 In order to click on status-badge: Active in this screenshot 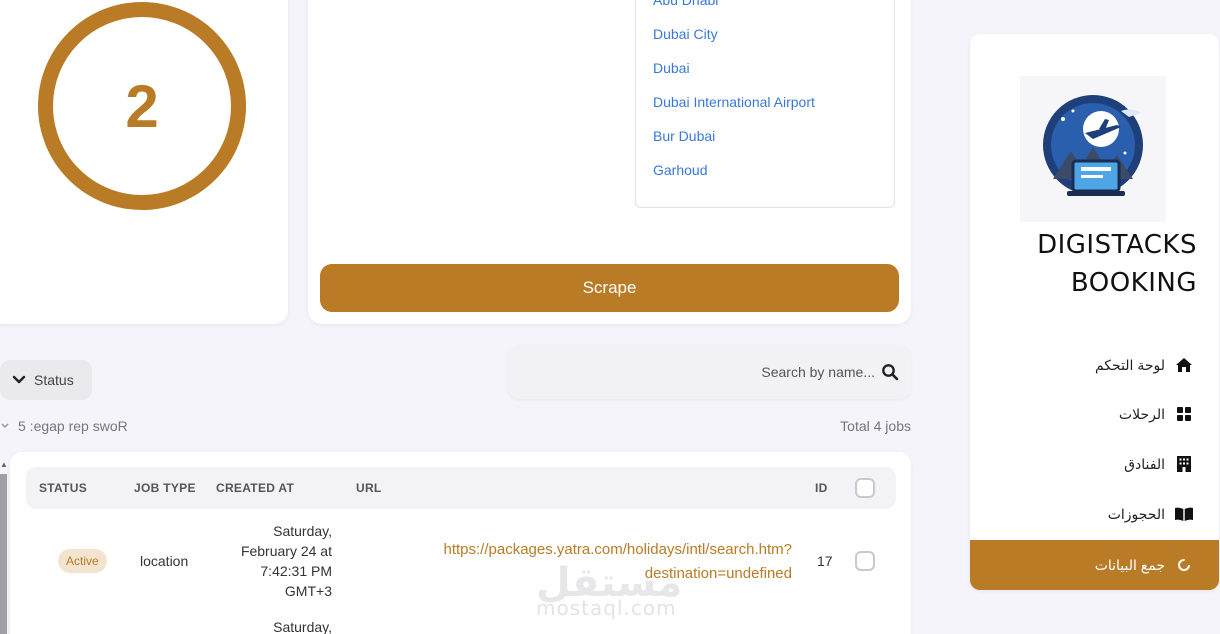, I will do `click(82, 561)`.